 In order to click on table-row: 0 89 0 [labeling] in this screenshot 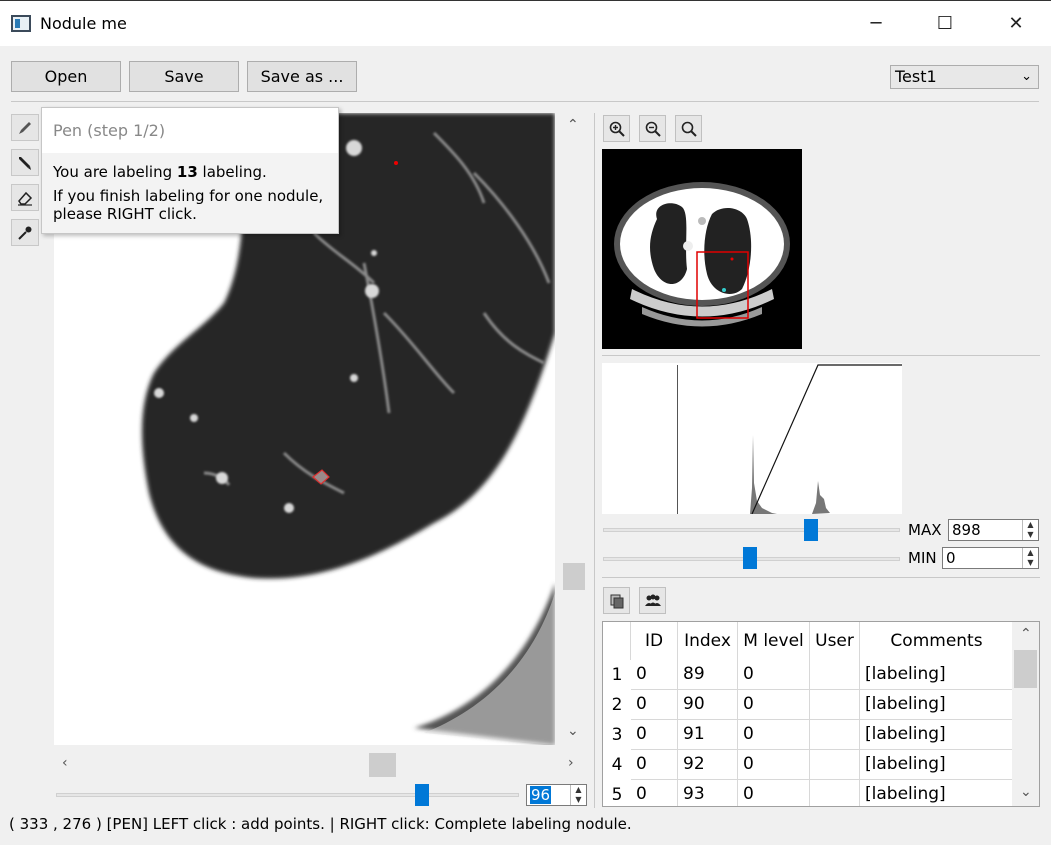, I will do `click(822, 675)`.